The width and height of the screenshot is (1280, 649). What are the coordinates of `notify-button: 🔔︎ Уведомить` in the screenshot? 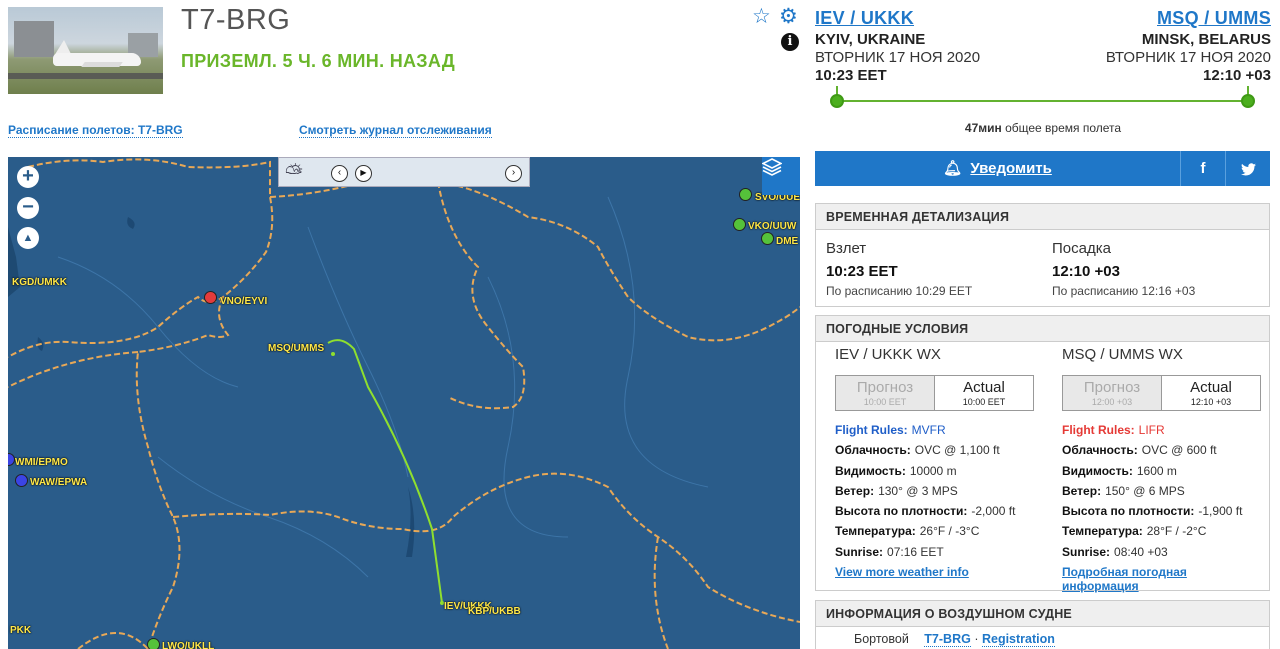 It's located at (997, 168).